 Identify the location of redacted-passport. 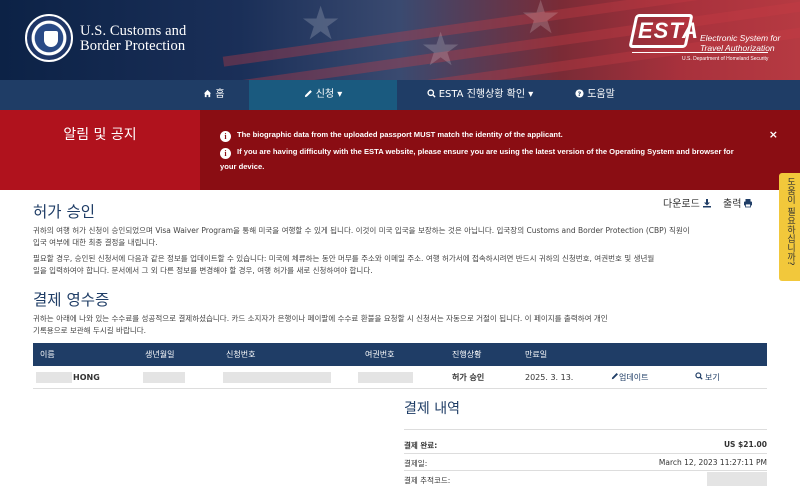
(385, 377).